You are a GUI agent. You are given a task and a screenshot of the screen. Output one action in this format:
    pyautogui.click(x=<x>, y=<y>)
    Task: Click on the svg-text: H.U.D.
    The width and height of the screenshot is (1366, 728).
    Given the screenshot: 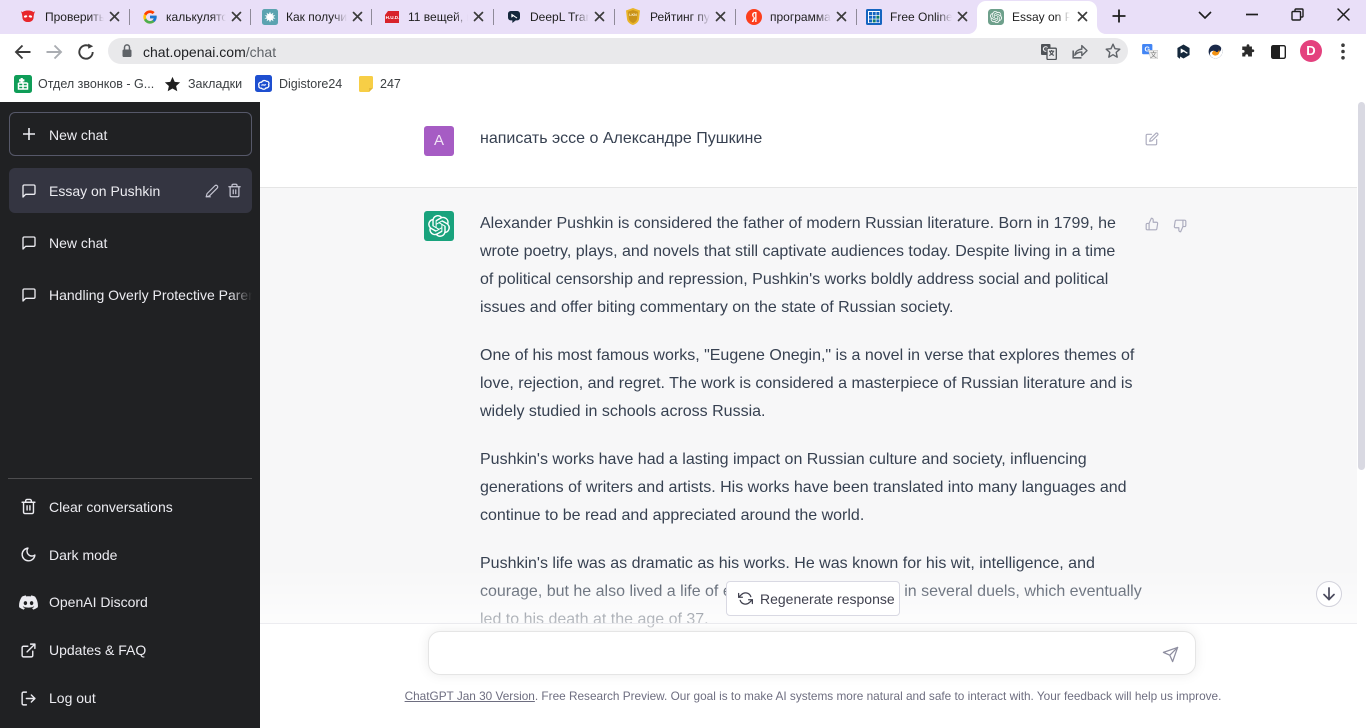 What is the action you would take?
    pyautogui.click(x=393, y=17)
    